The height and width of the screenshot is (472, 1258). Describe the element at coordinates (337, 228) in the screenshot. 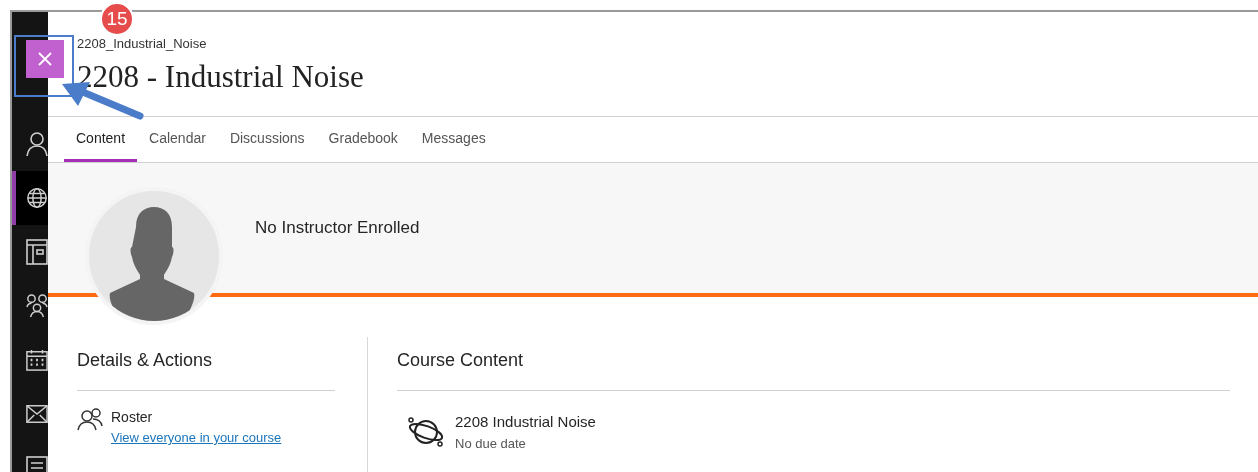

I see `instructor-name: No Instructor Enrolled` at that location.